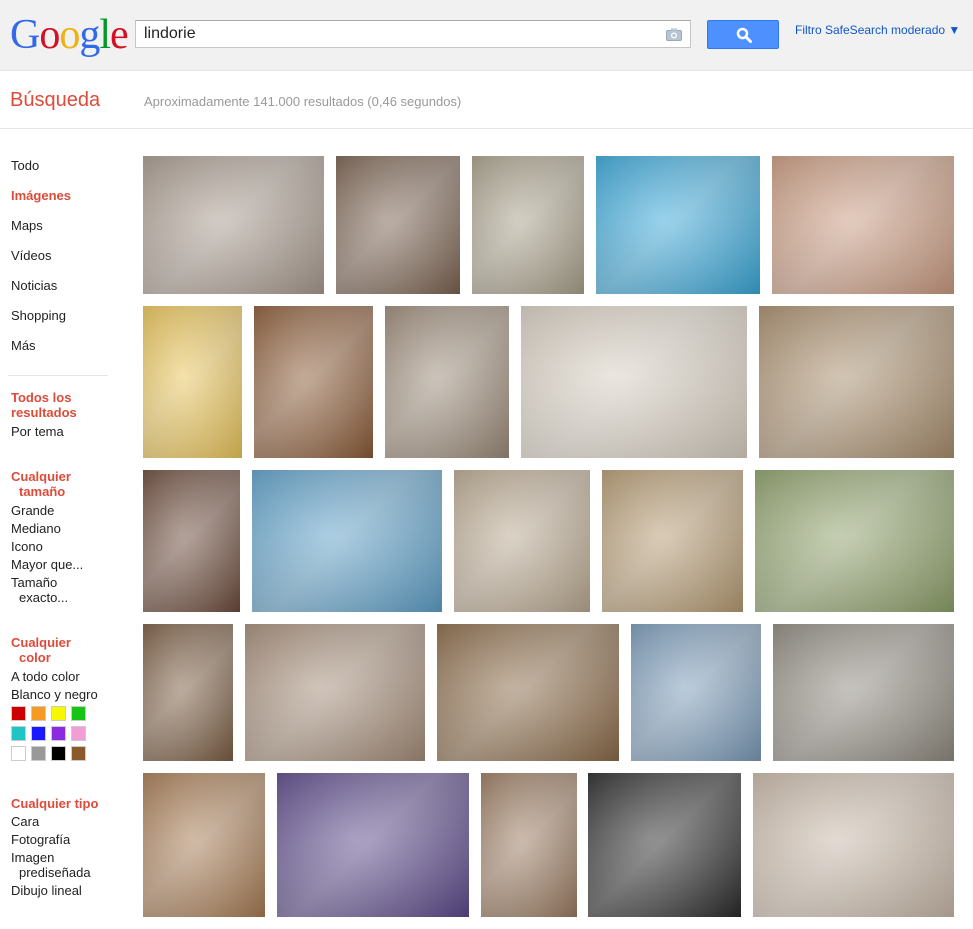  Describe the element at coordinates (41, 397) in the screenshot. I see `filter-all-results-line1: Todos los` at that location.